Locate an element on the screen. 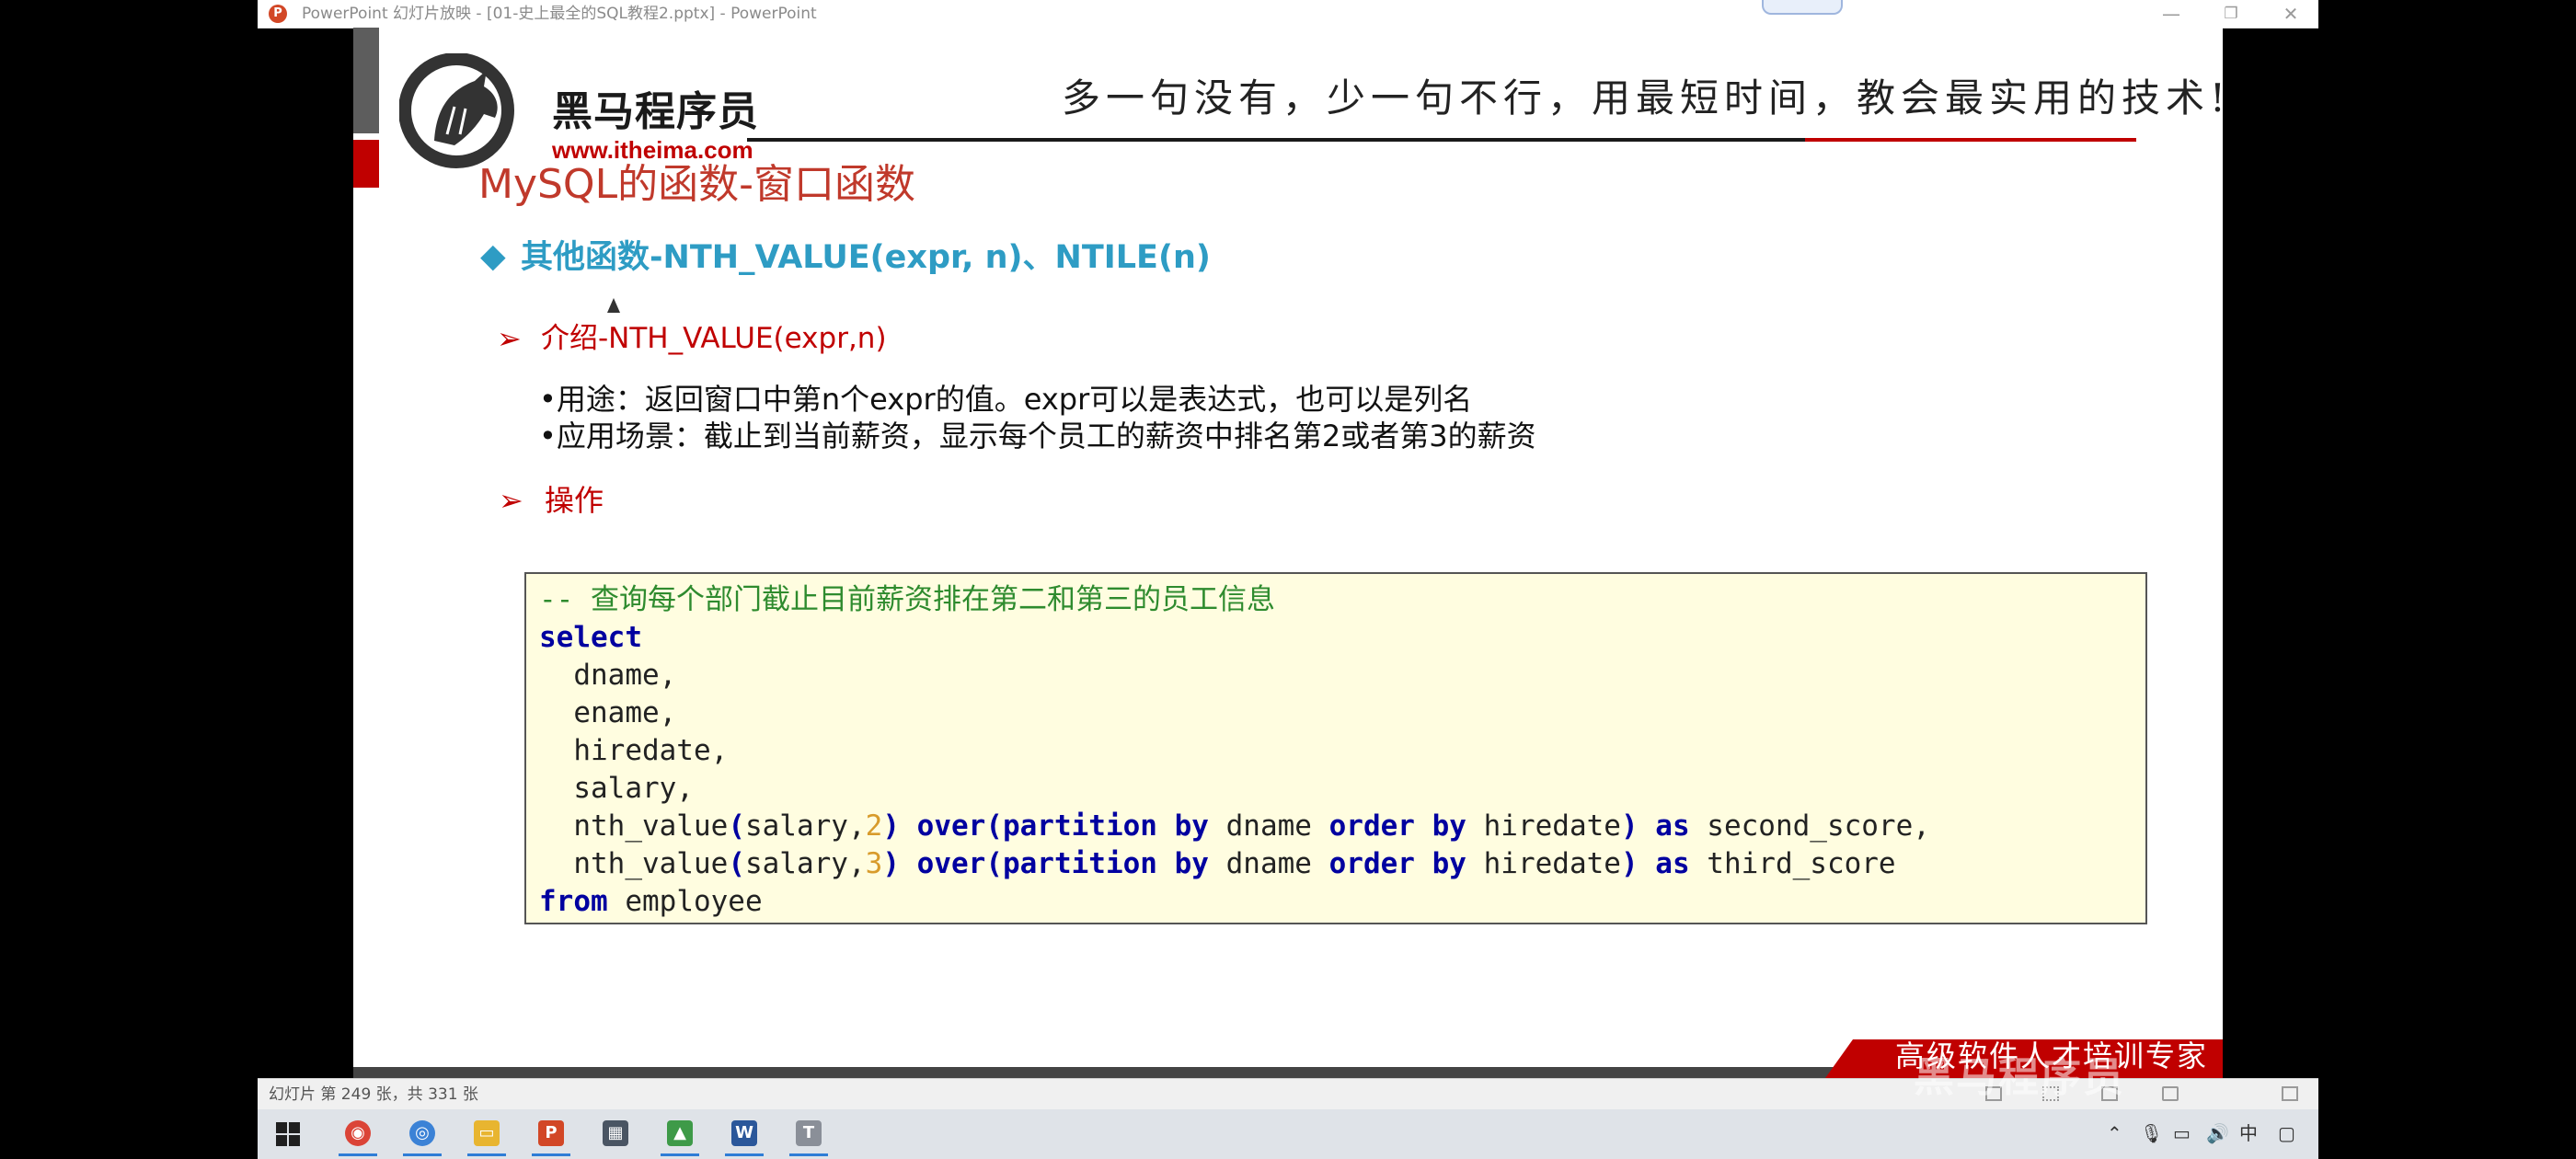 The width and height of the screenshot is (2576, 1159). battery-icon: ▭ is located at coordinates (2182, 1133).